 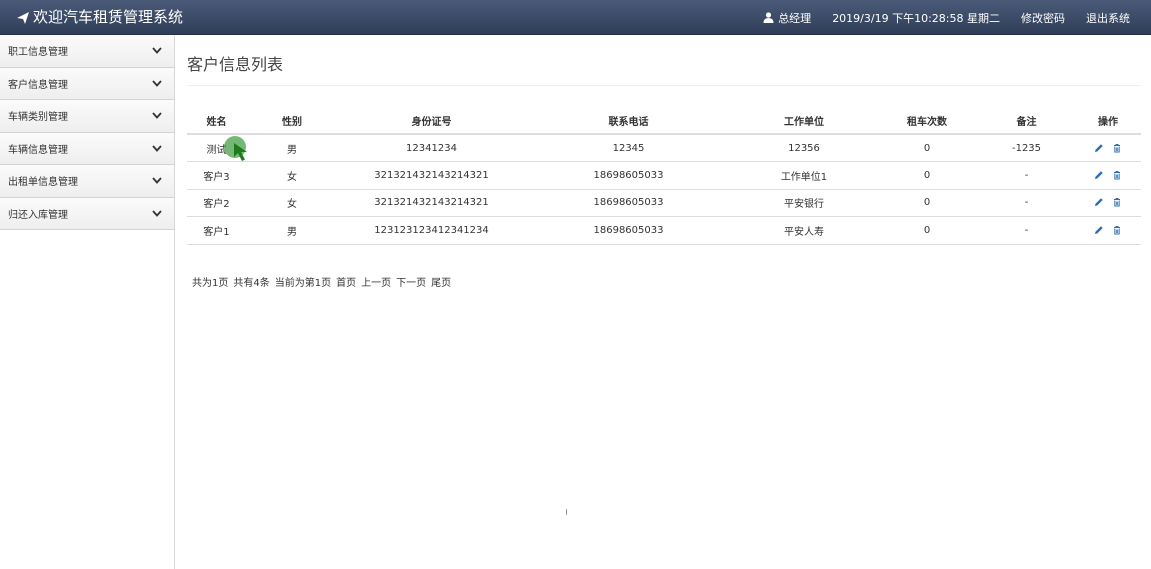 I want to click on sidebar-item-label: 车辆信息管理, so click(x=38, y=150).